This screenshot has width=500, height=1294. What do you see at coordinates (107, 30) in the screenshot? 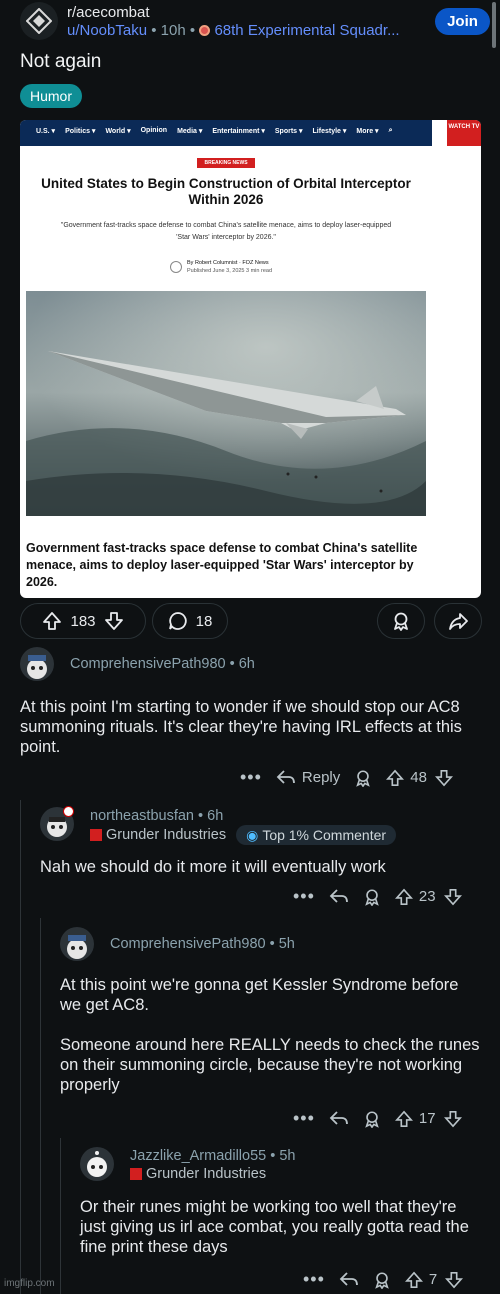
I see `post-author: u/NoobTaku` at bounding box center [107, 30].